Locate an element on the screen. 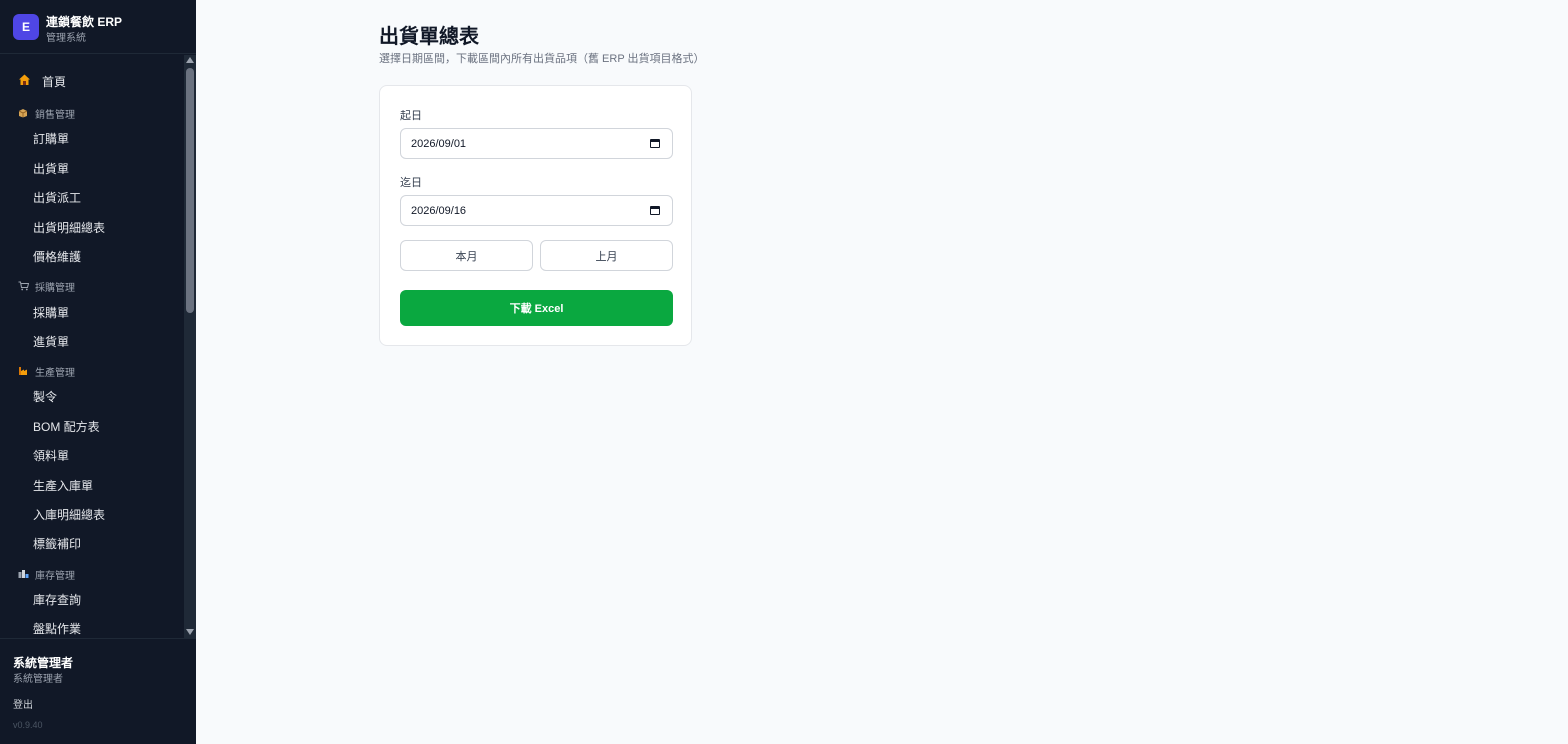 This screenshot has height=744, width=1568. sidebar-item-shipping-detail-summary: 出貨明細總表 is located at coordinates (92, 227).